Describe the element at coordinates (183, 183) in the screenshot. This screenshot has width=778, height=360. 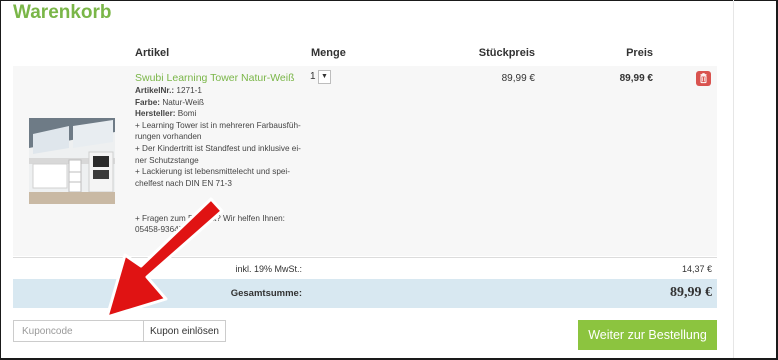
I see `description-line: chelfest nach DIN EN 71-3` at that location.